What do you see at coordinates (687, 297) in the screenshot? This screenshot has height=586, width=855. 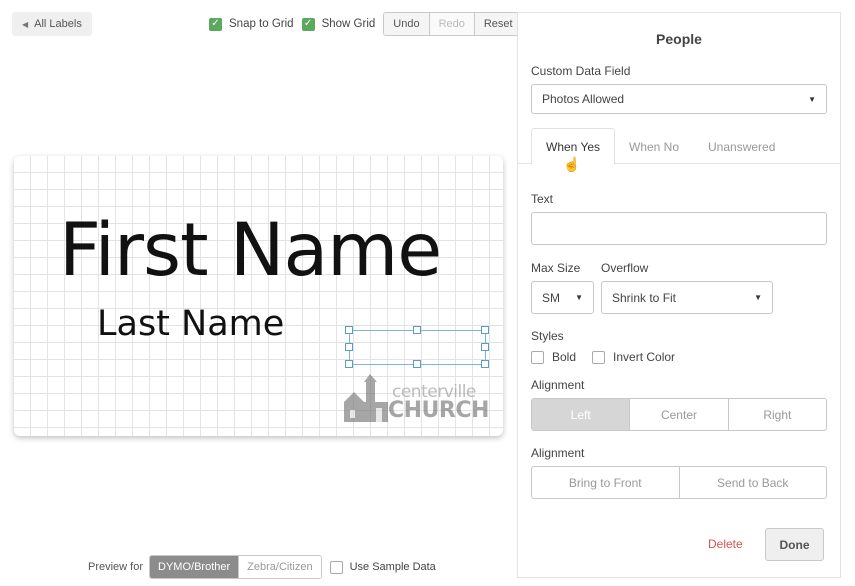 I see `overflow-select: Shrink to Fit ▼` at bounding box center [687, 297].